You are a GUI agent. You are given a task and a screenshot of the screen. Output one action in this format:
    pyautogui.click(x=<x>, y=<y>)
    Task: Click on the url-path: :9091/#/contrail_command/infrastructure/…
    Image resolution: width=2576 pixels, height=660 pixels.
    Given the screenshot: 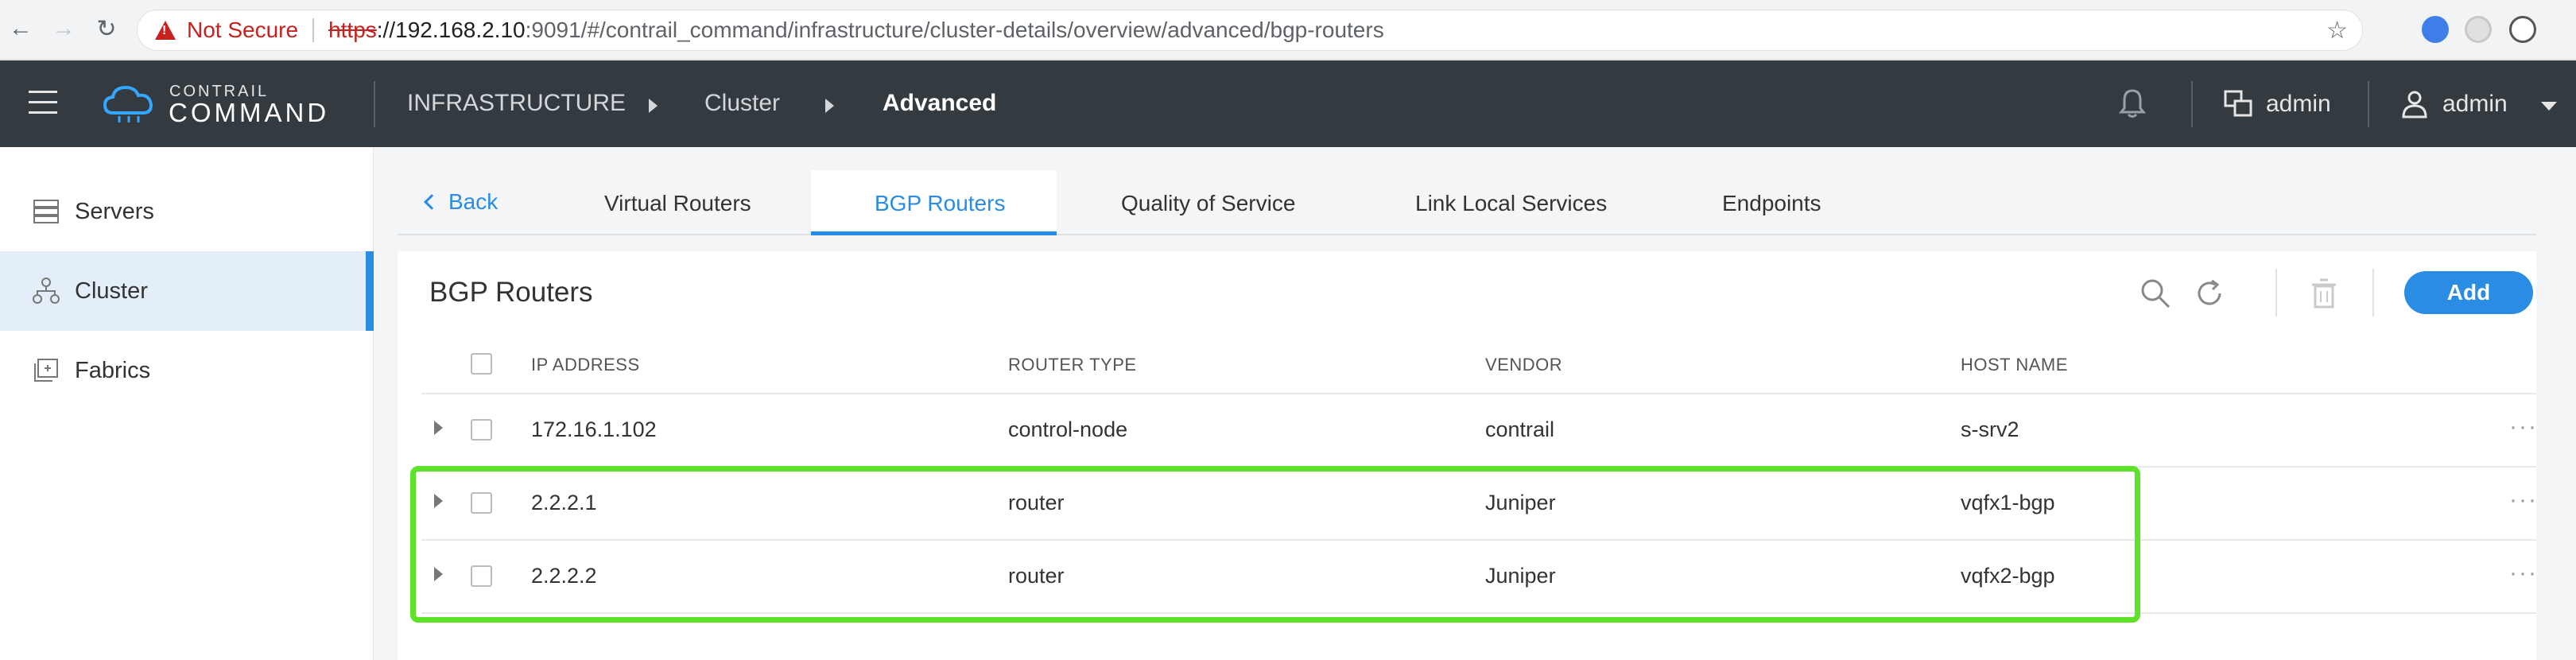 What is the action you would take?
    pyautogui.click(x=955, y=30)
    